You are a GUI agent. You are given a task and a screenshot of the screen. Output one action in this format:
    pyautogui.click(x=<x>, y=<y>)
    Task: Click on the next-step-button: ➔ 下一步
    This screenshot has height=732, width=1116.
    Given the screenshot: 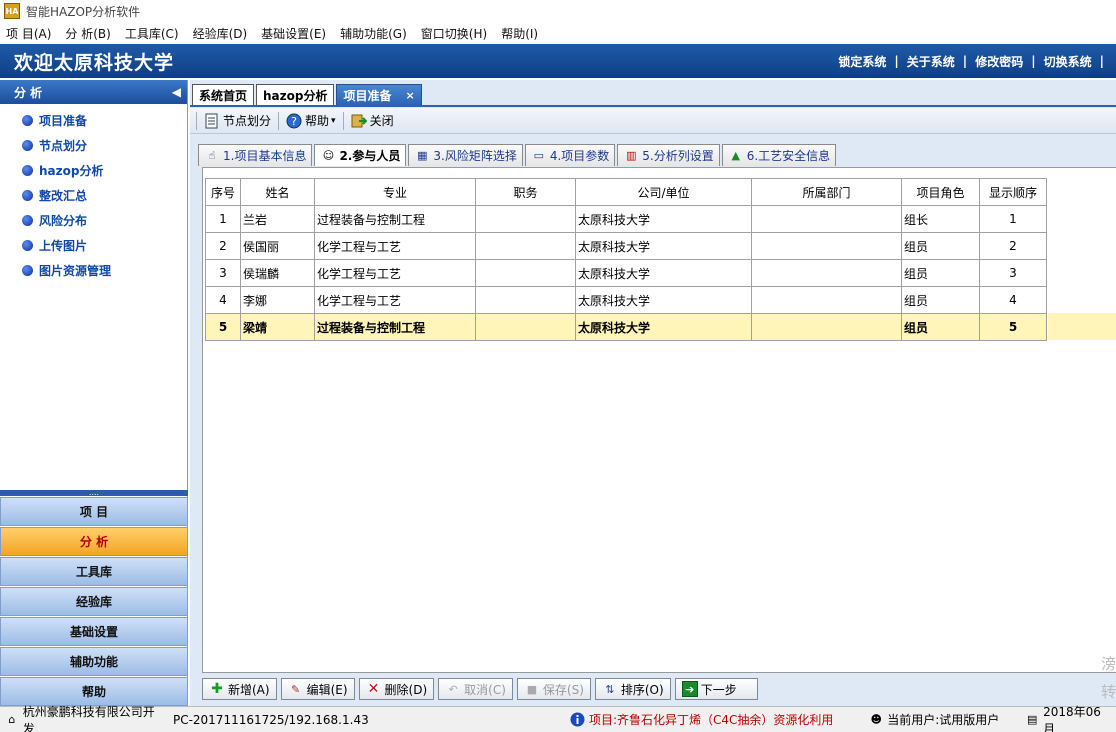 What is the action you would take?
    pyautogui.click(x=716, y=689)
    